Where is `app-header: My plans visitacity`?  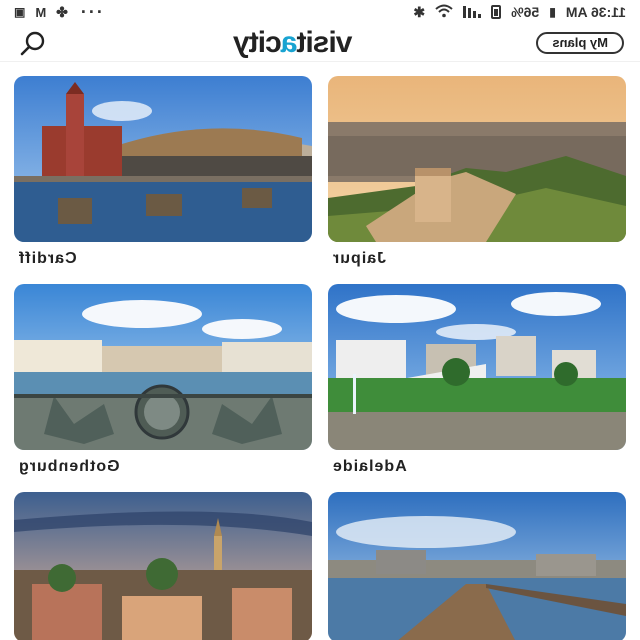
app-header: My plans visitacity is located at coordinates (320, 43).